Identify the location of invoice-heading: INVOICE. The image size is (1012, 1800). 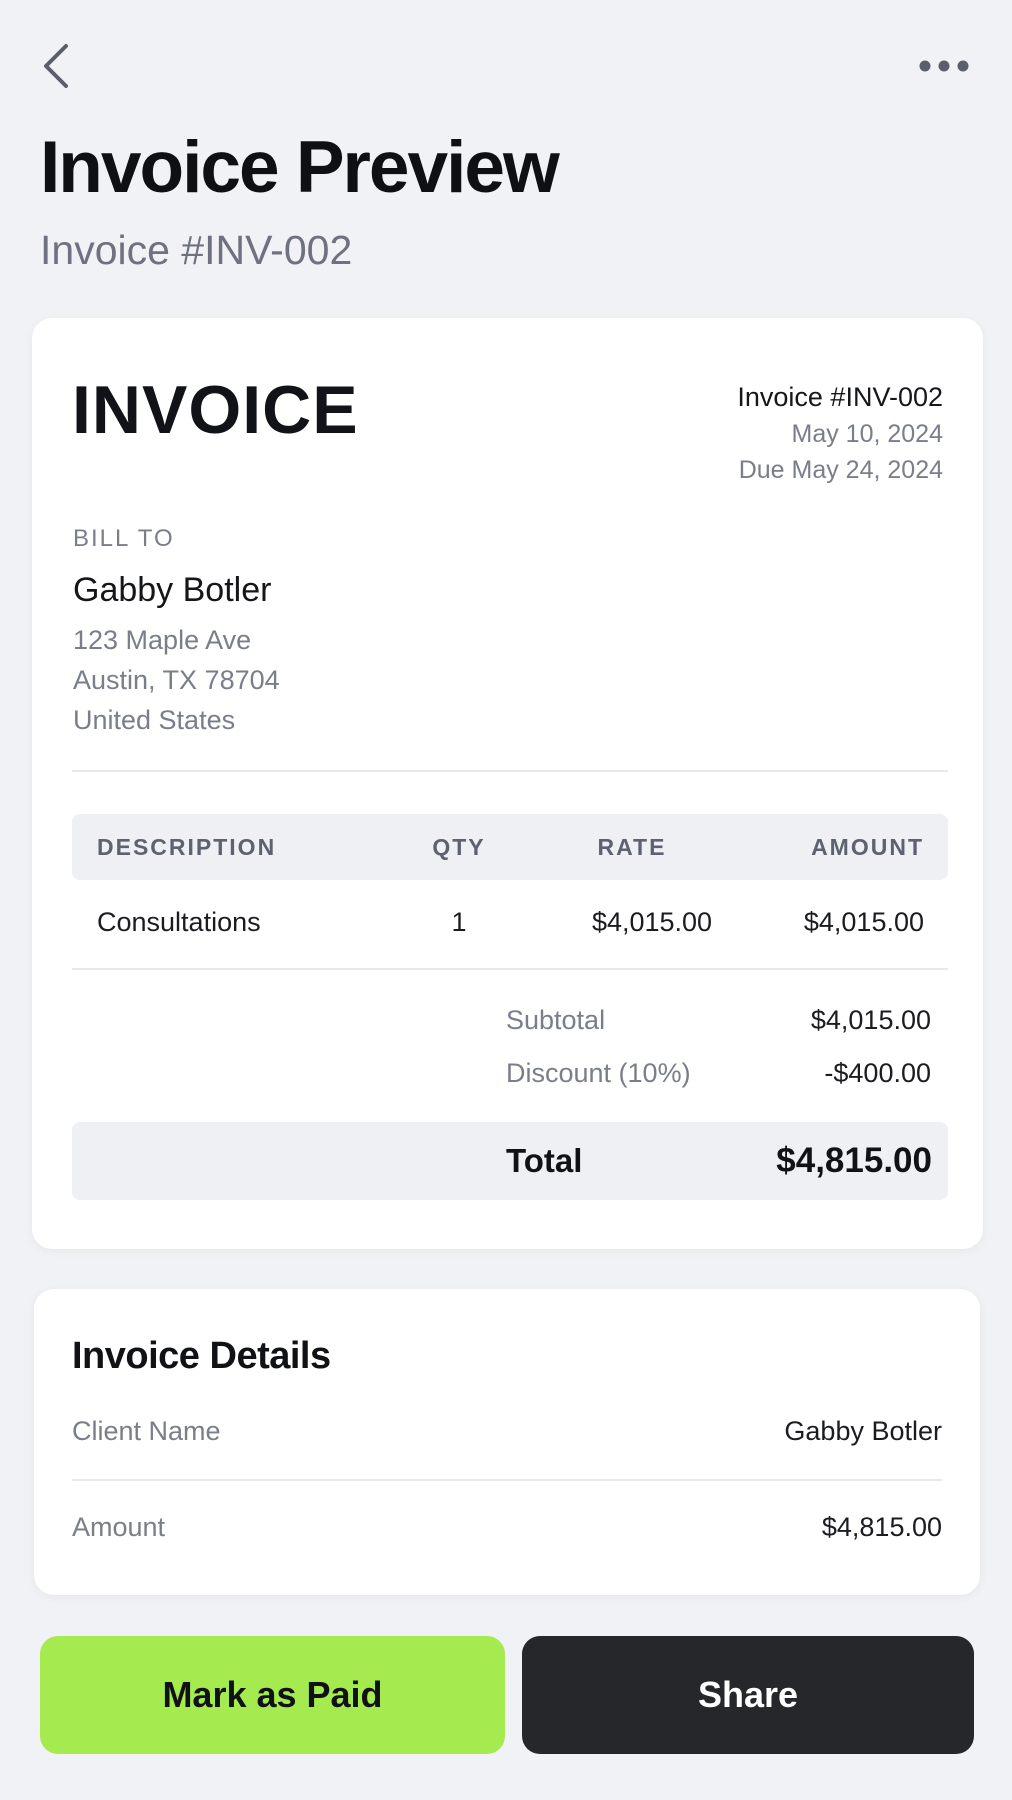
(215, 410).